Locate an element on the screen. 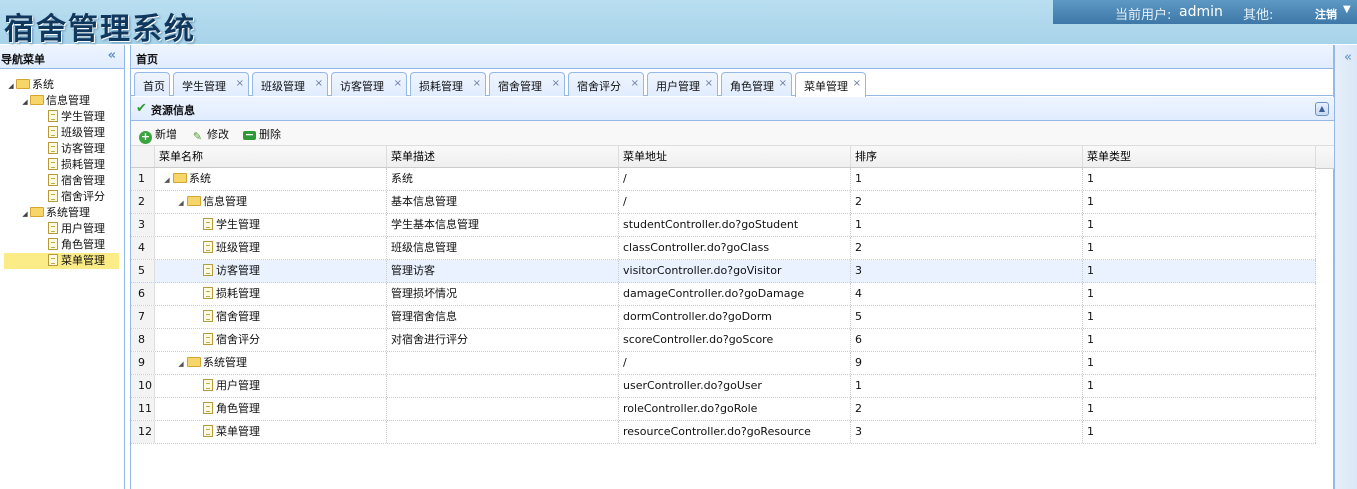  cell-name: 学生管理 is located at coordinates (238, 224).